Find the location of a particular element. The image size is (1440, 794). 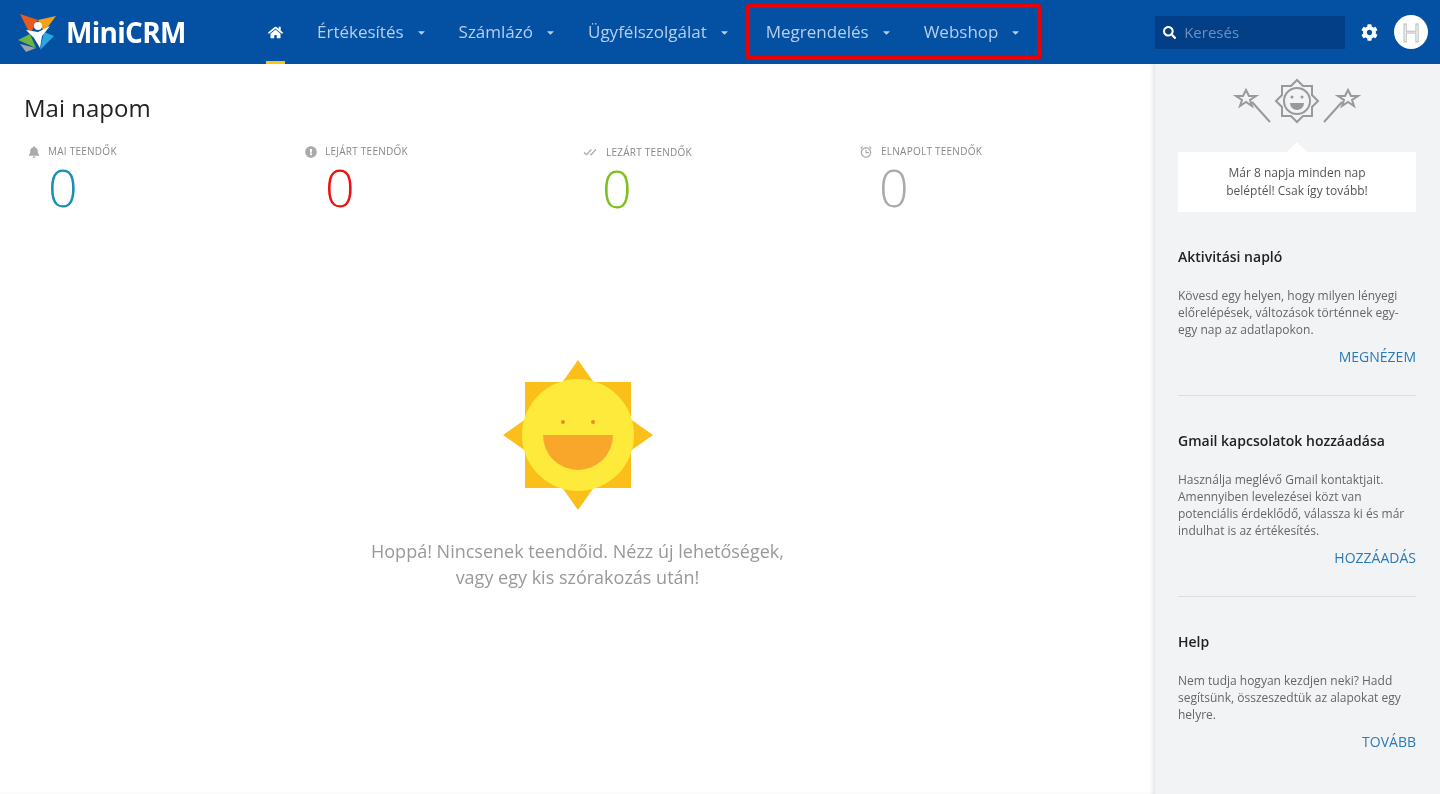

card-text: Kövesd egy helyen, hogy milyen lényegi előrelépések, változások történnek egy-egy nap az adatlapokon. is located at coordinates (1289, 312).